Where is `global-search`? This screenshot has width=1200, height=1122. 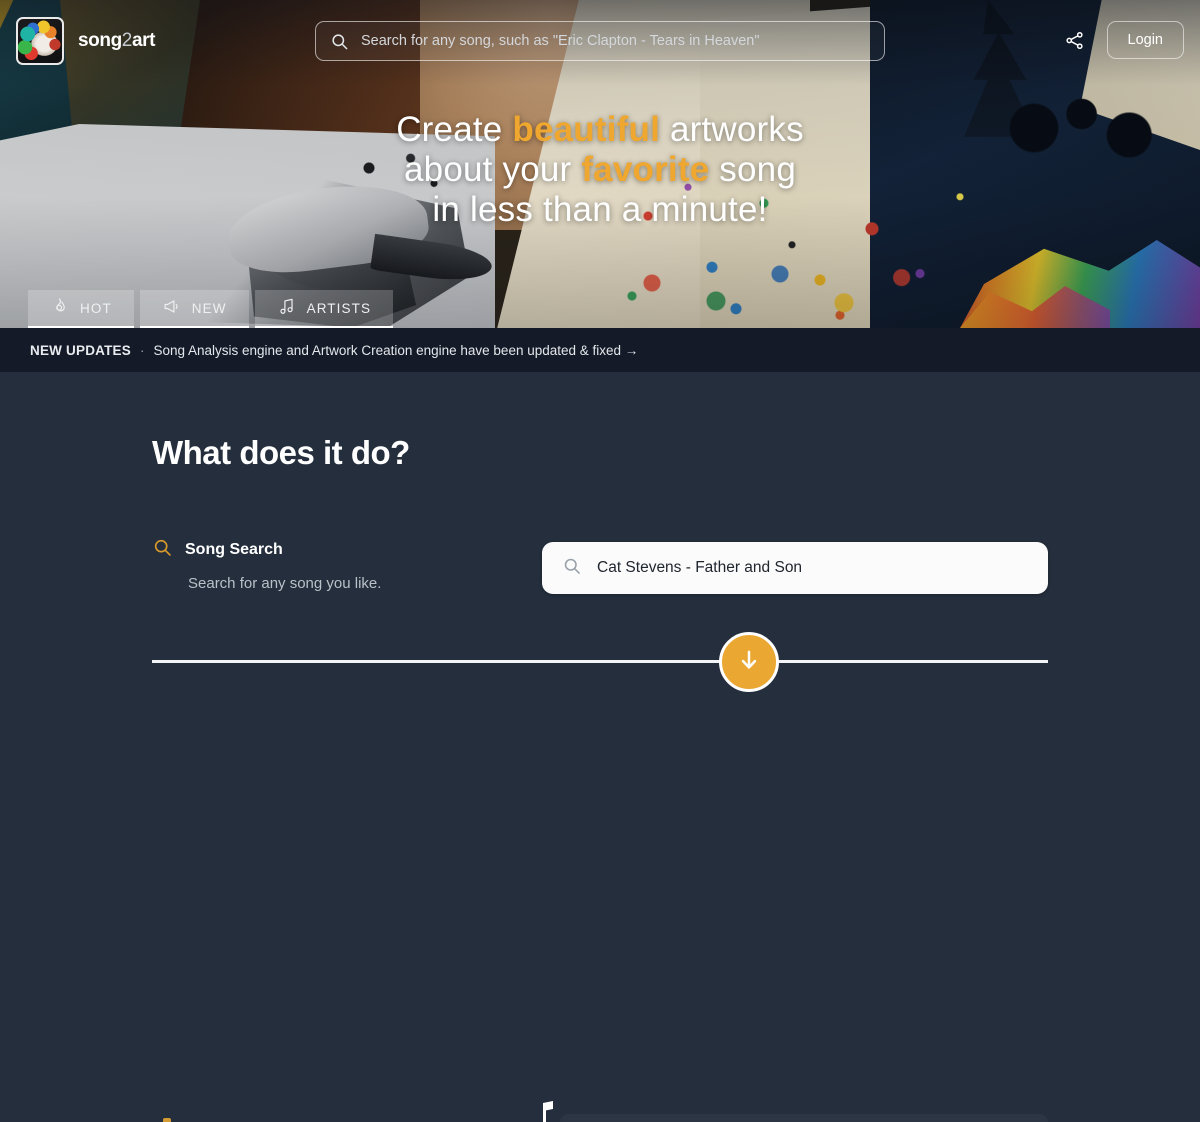
global-search is located at coordinates (600, 41).